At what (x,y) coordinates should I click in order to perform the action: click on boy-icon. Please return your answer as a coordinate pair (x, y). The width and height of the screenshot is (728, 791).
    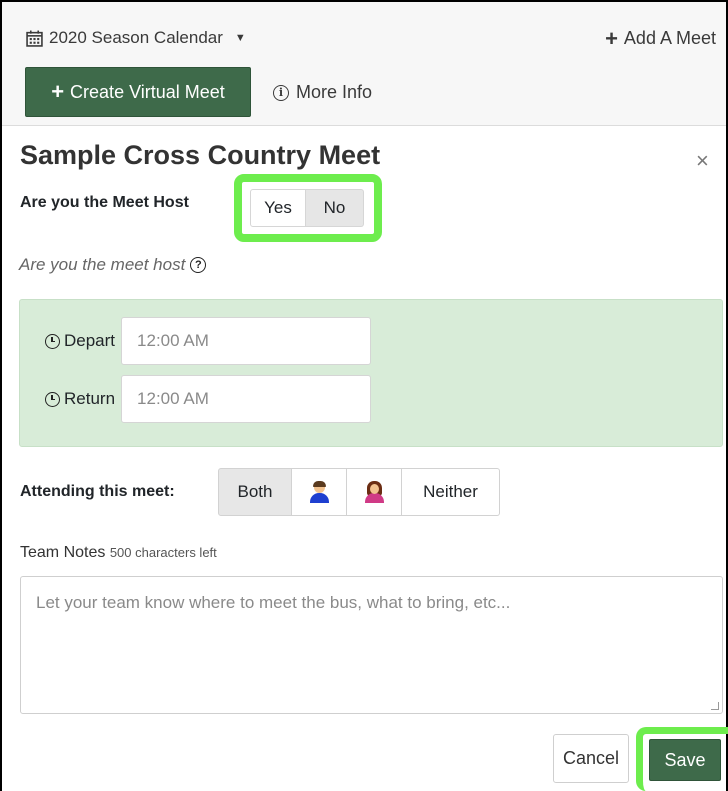
    Looking at the image, I should click on (319, 492).